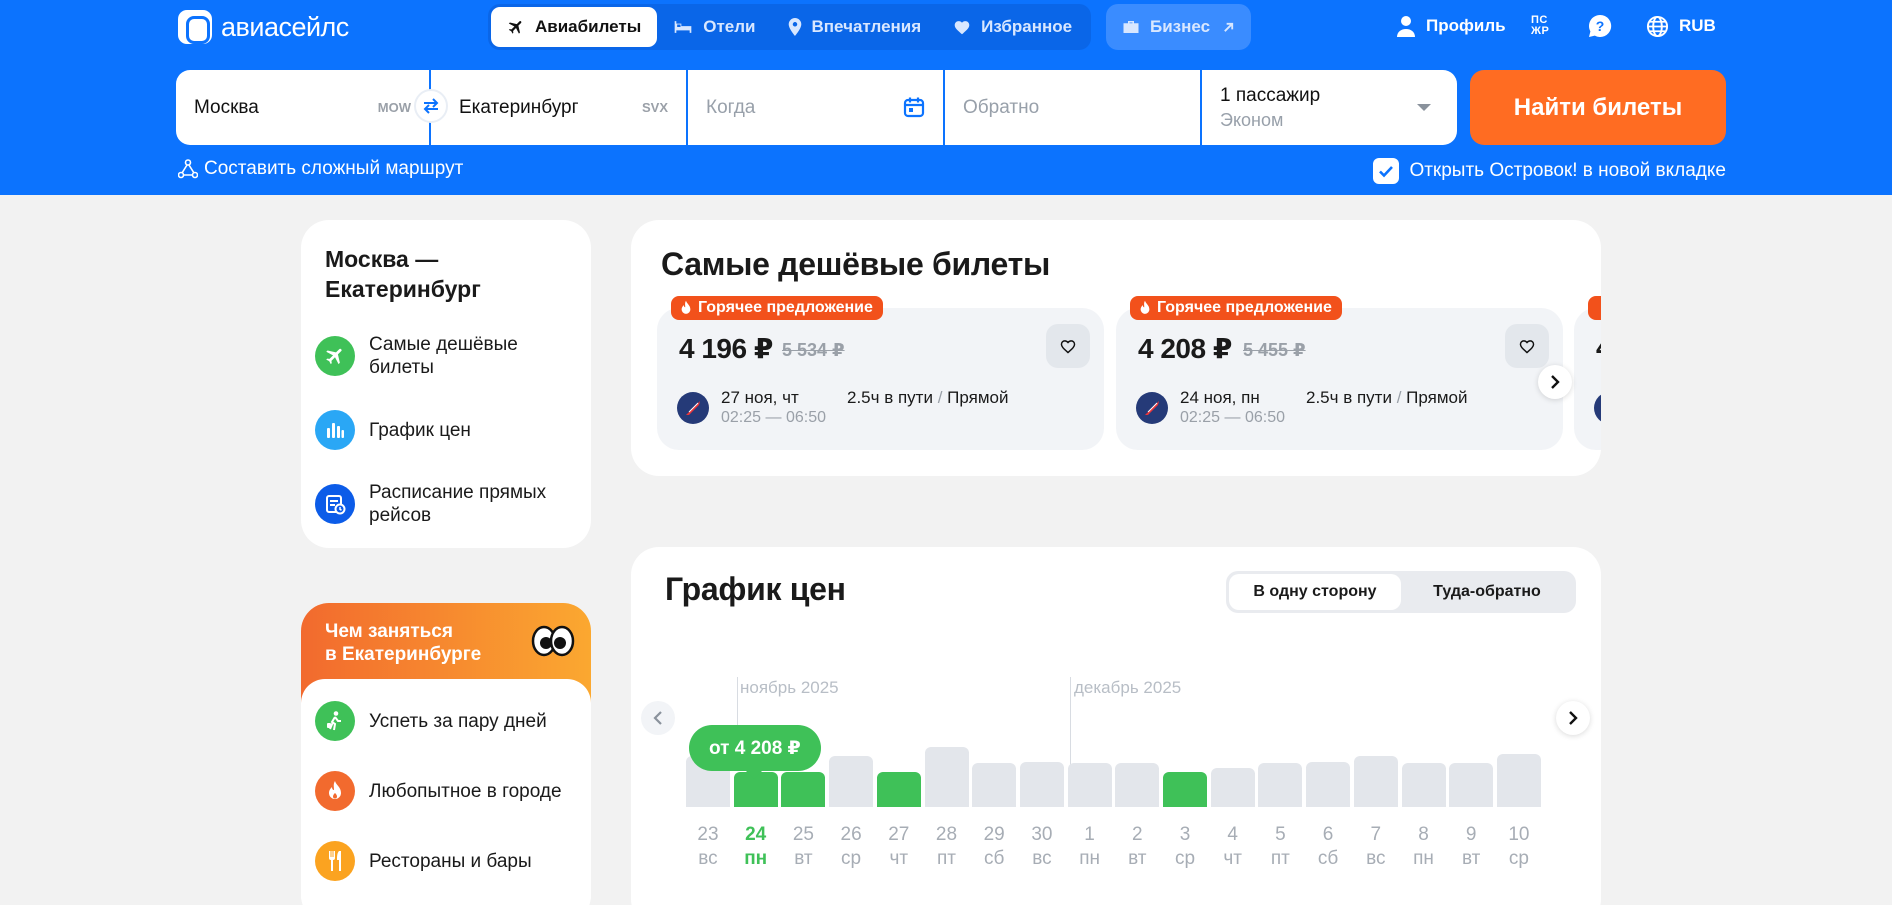 The height and width of the screenshot is (905, 1892). What do you see at coordinates (914, 110) in the screenshot?
I see `calendar-icon` at bounding box center [914, 110].